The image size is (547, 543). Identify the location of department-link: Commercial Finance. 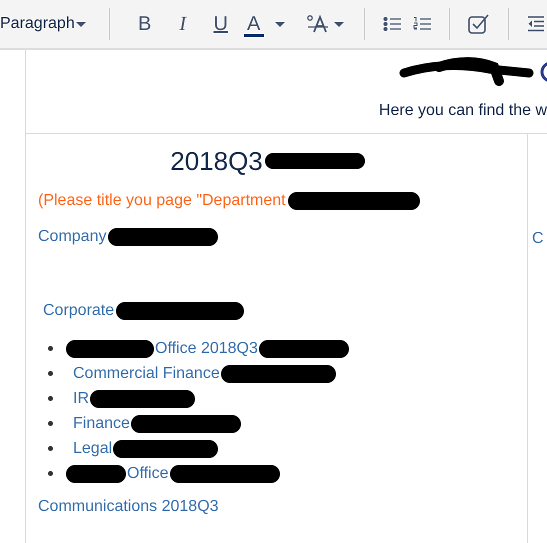
(146, 373).